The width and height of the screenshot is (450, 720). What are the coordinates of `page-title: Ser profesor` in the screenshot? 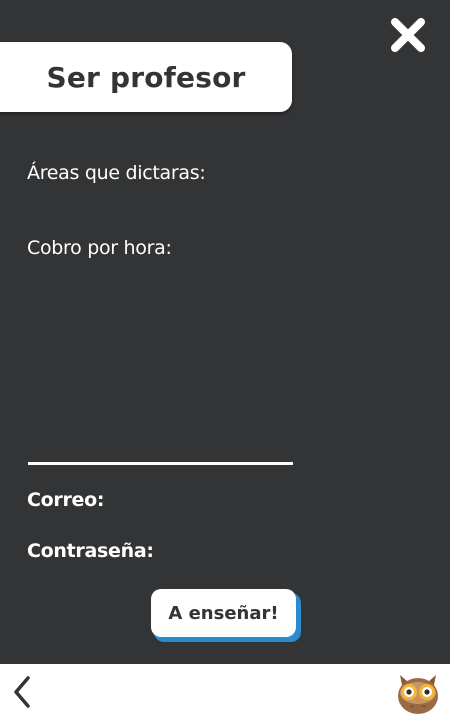 It's located at (146, 77).